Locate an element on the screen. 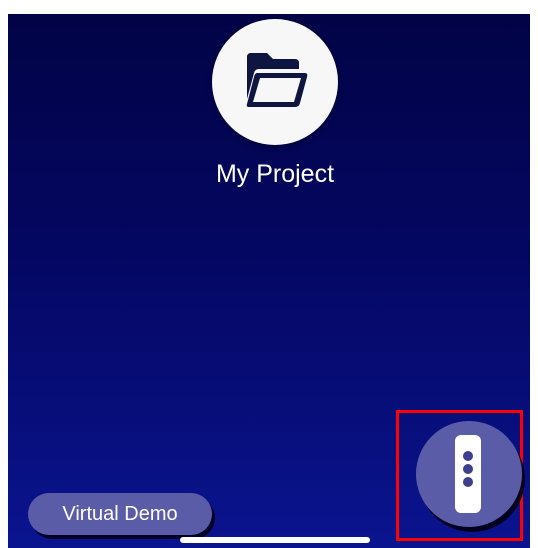  remote-control-button is located at coordinates (469, 474).